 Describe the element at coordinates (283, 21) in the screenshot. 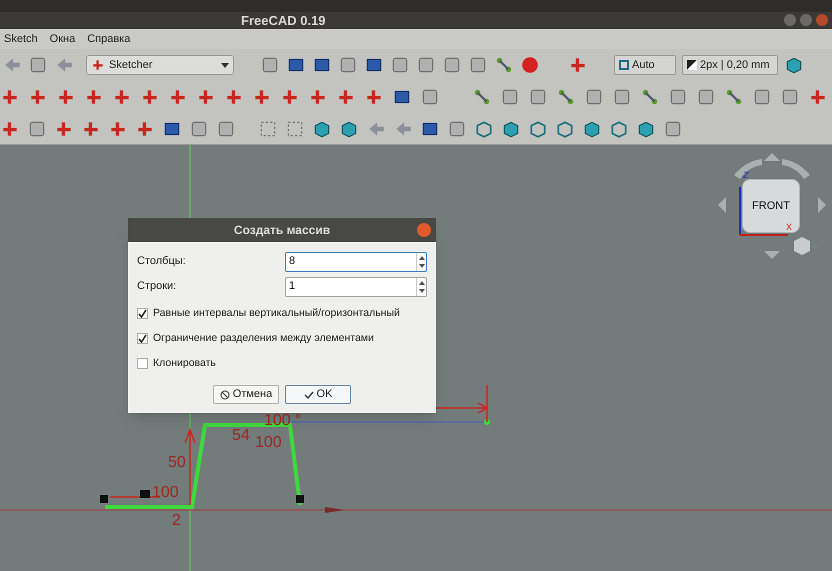

I see `window-title: FreeCAD 0.19` at that location.